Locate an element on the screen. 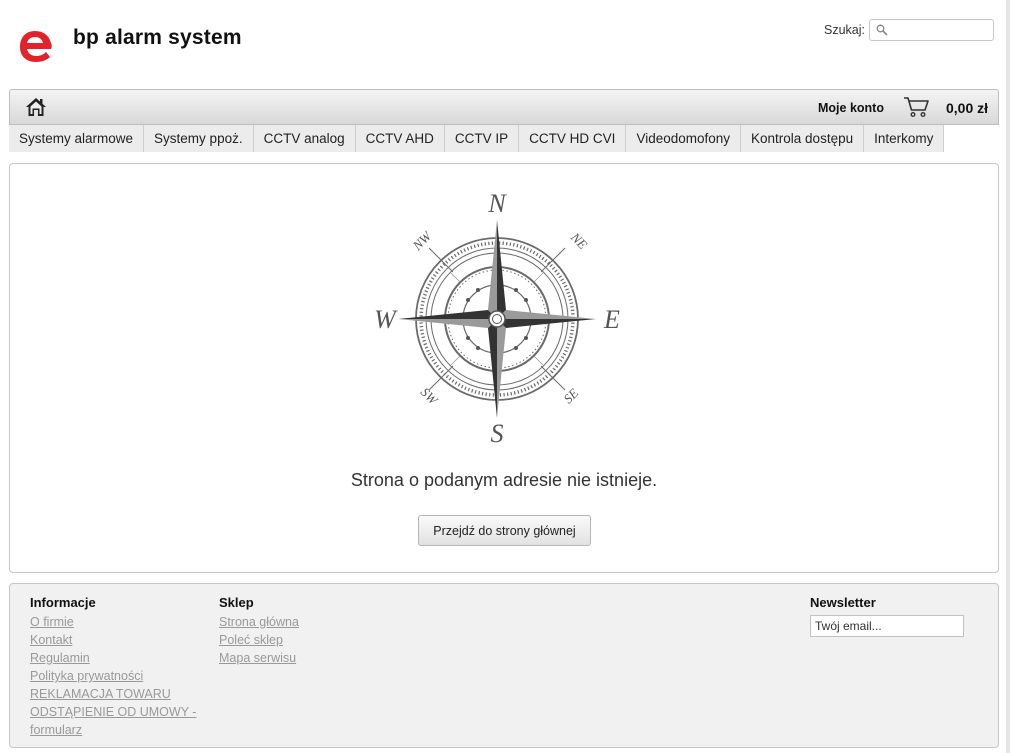 The image size is (1010, 753). category-cctv-analog: CCTV analog is located at coordinates (305, 138).